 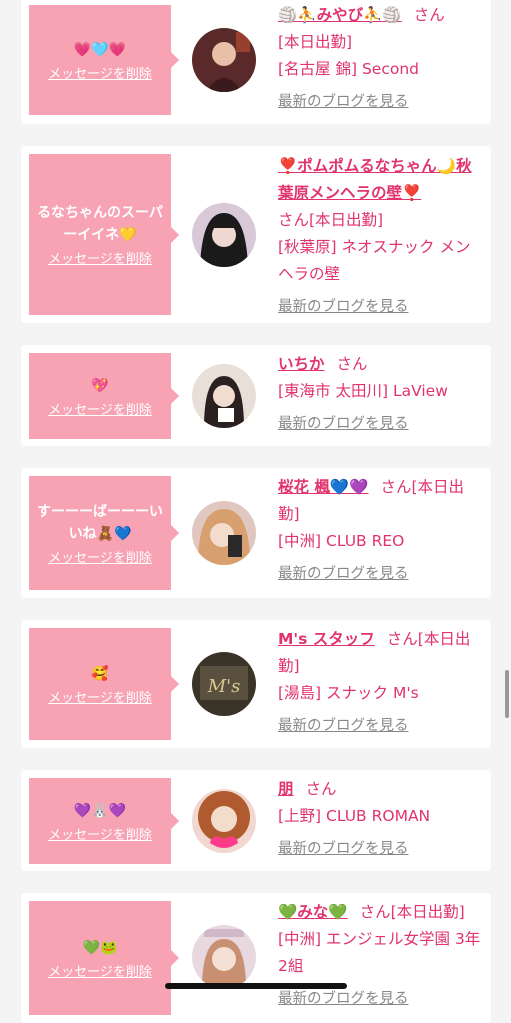 I want to click on shop-text: [湯島] スナック M's, so click(x=348, y=693).